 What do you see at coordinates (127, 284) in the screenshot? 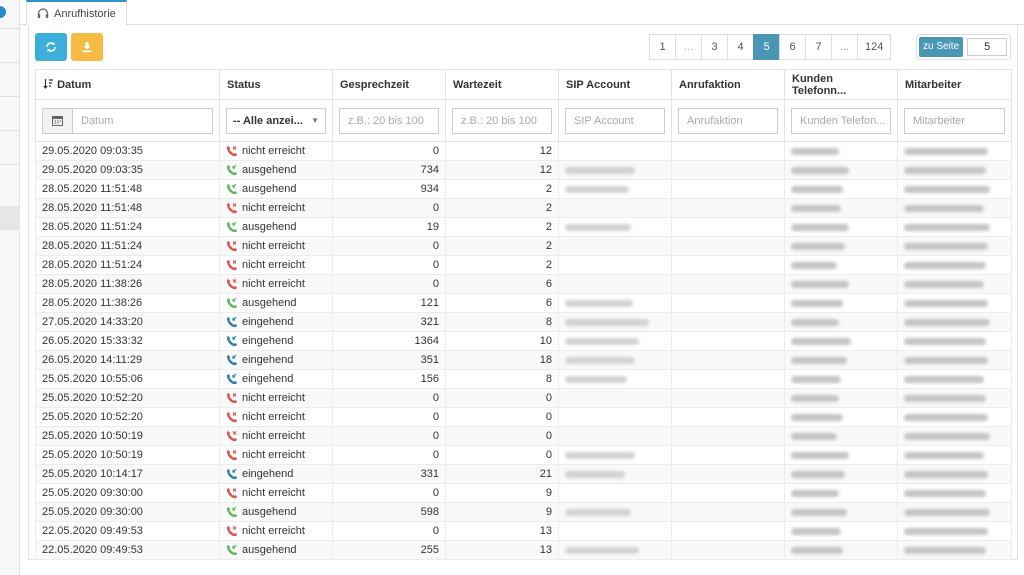
I see `cell-date: 28.05.2020 11:38:26` at bounding box center [127, 284].